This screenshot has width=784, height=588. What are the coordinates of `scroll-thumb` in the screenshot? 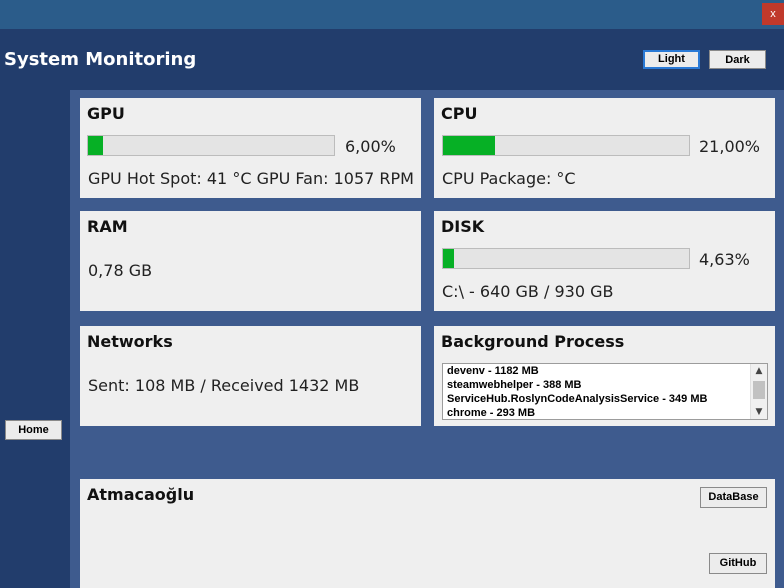 It's located at (759, 390).